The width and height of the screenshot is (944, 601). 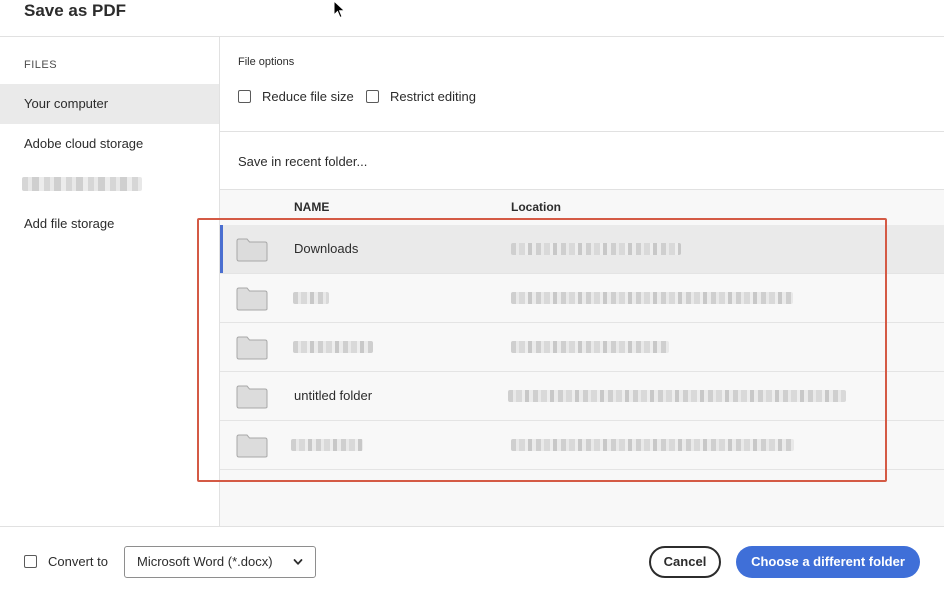 I want to click on sidebar-item-label: Adobe cloud storage, so click(x=84, y=143).